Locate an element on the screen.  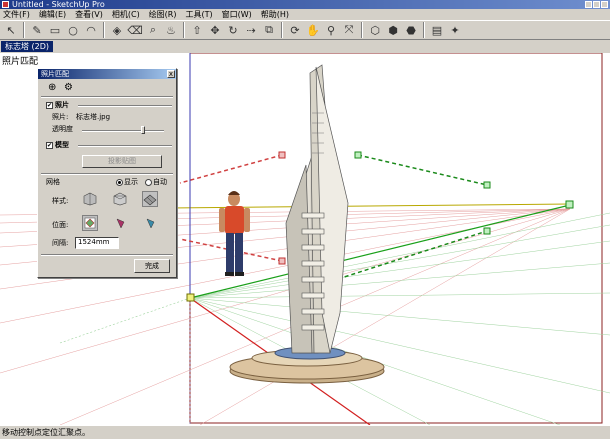
scene-tab: 标志塔 (2D) is located at coordinates (27, 46).